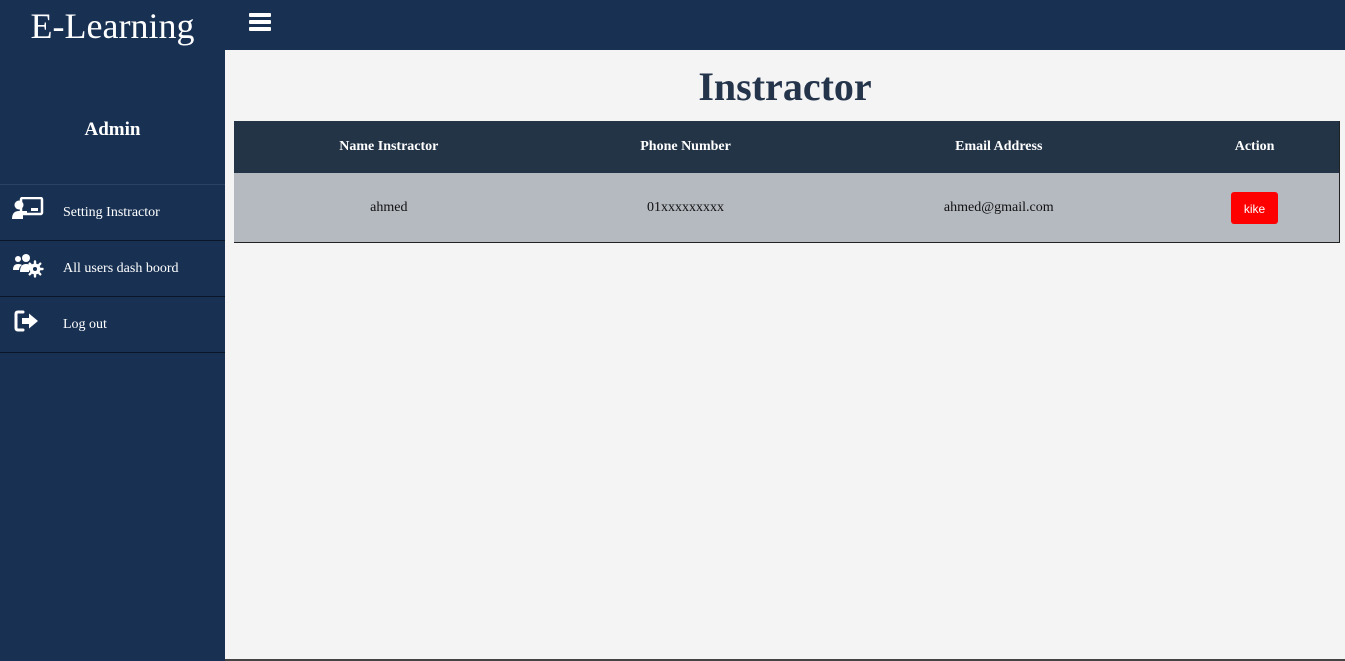 This screenshot has height=661, width=1345. Describe the element at coordinates (1255, 147) in the screenshot. I see `column-header-action: Action` at that location.